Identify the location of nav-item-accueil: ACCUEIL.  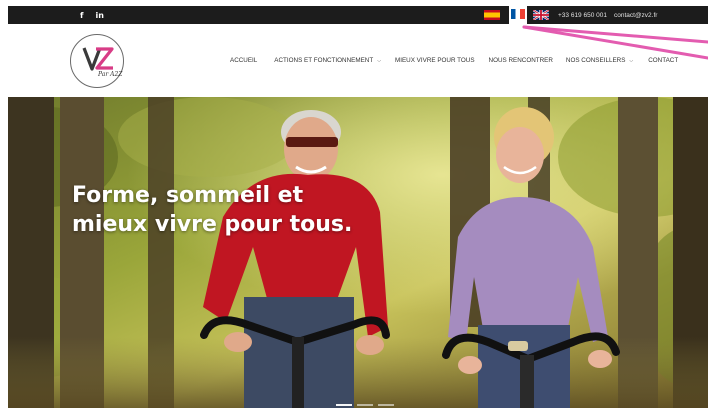
(243, 60).